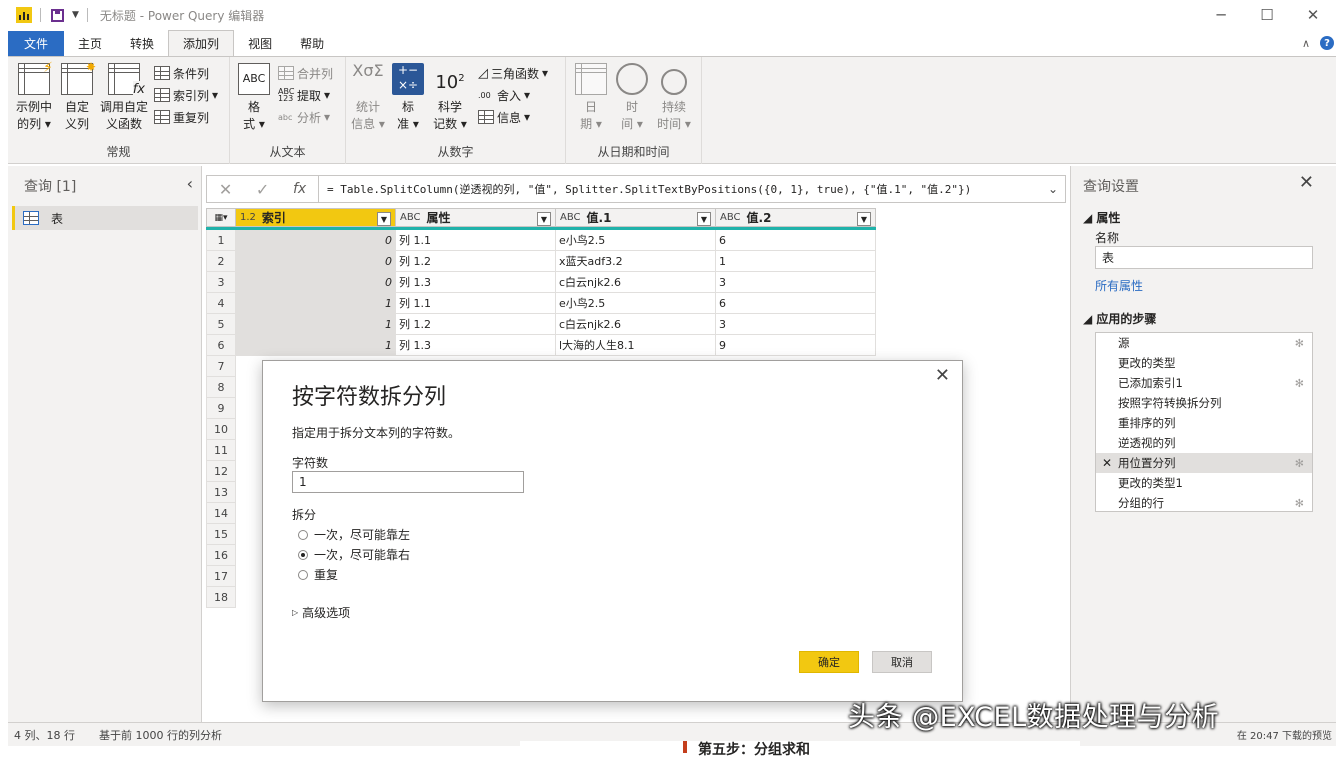  What do you see at coordinates (504, 95) in the screenshot?
I see `rounding-button: .00 舍入 ▾` at bounding box center [504, 95].